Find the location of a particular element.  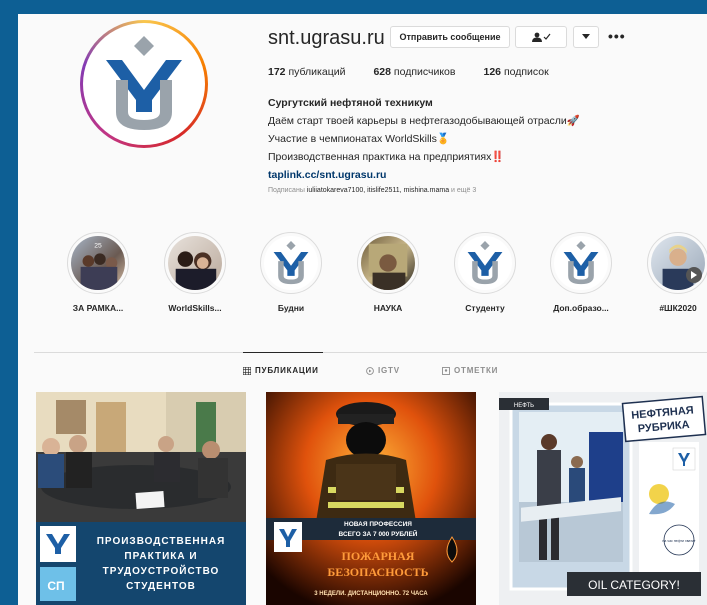

post-caption-line: ПОЖАРНАЯ is located at coordinates (378, 556).